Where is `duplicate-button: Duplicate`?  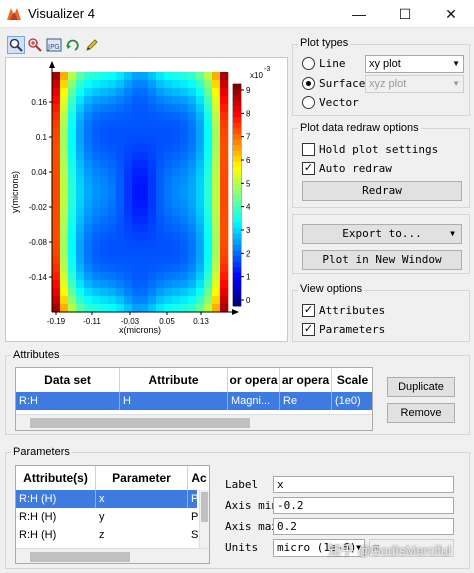 duplicate-button: Duplicate is located at coordinates (421, 387).